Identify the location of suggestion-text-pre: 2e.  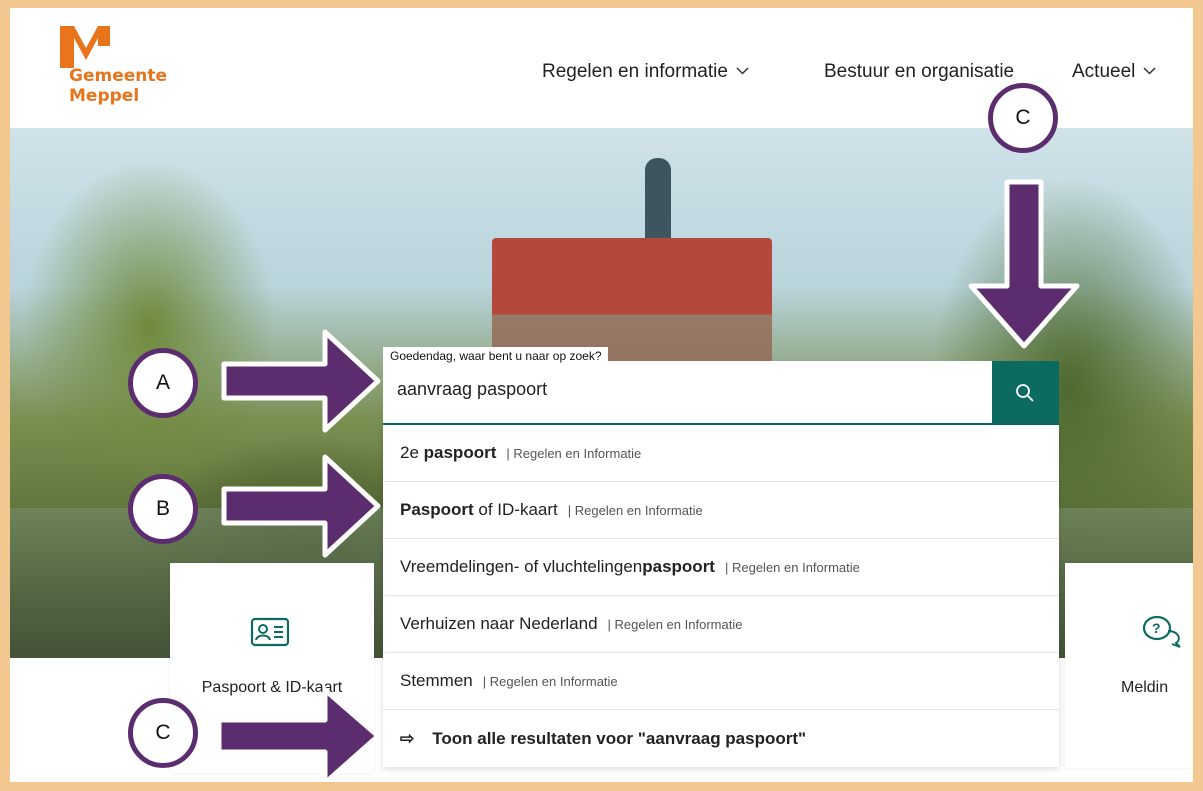
(412, 452).